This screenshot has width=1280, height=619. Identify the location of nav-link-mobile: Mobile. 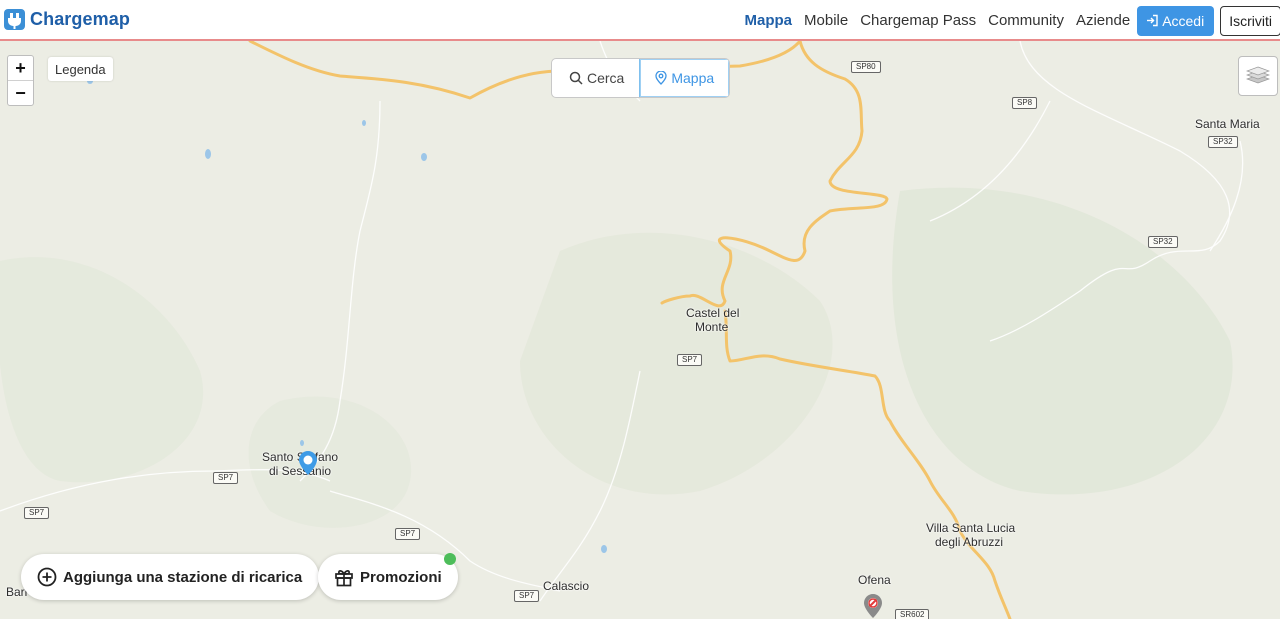
(826, 20).